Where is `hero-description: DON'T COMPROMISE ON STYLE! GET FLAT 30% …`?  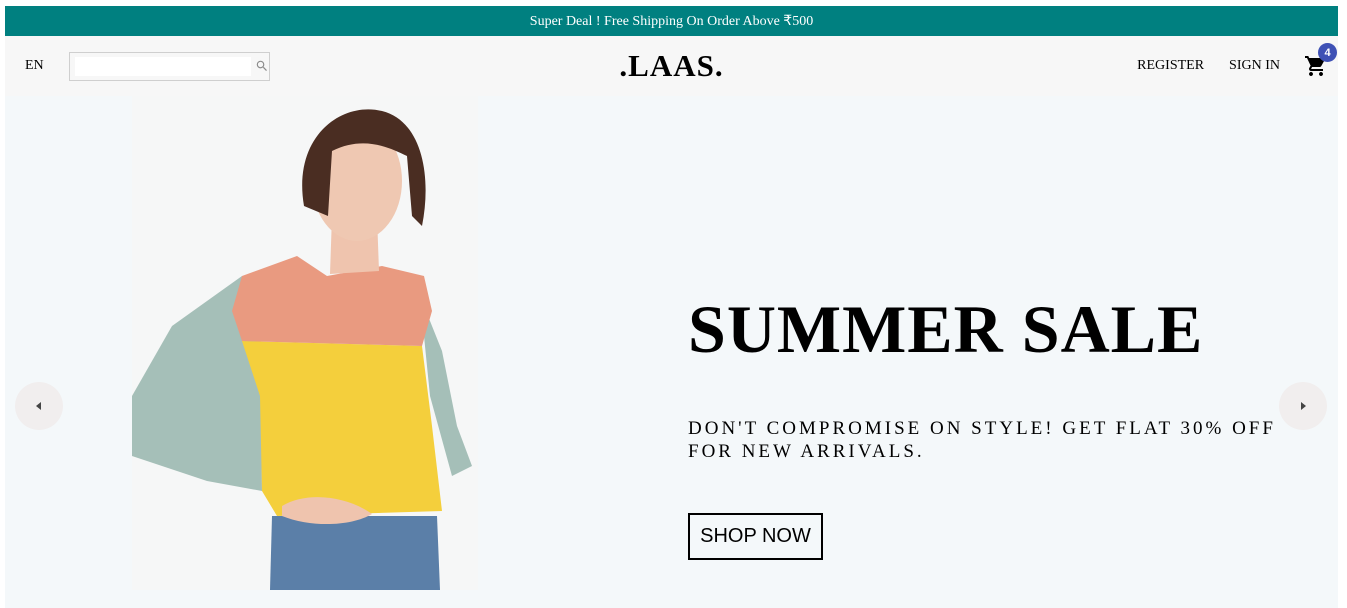
hero-description: DON'T COMPROMISE ON STYLE! GET FLAT 30% … is located at coordinates (982, 440).